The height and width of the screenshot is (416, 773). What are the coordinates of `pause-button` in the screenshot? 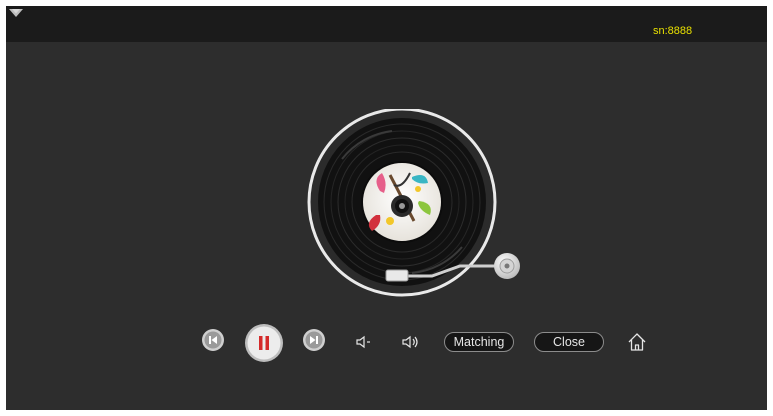 It's located at (264, 343).